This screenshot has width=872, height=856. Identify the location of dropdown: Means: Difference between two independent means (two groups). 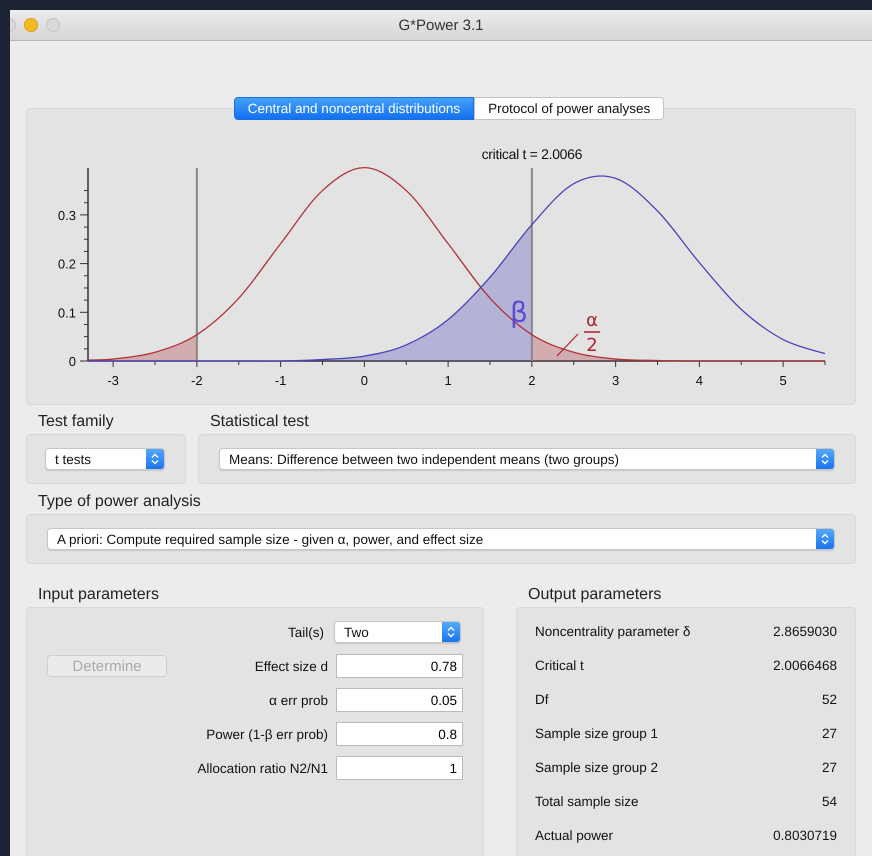
(527, 459).